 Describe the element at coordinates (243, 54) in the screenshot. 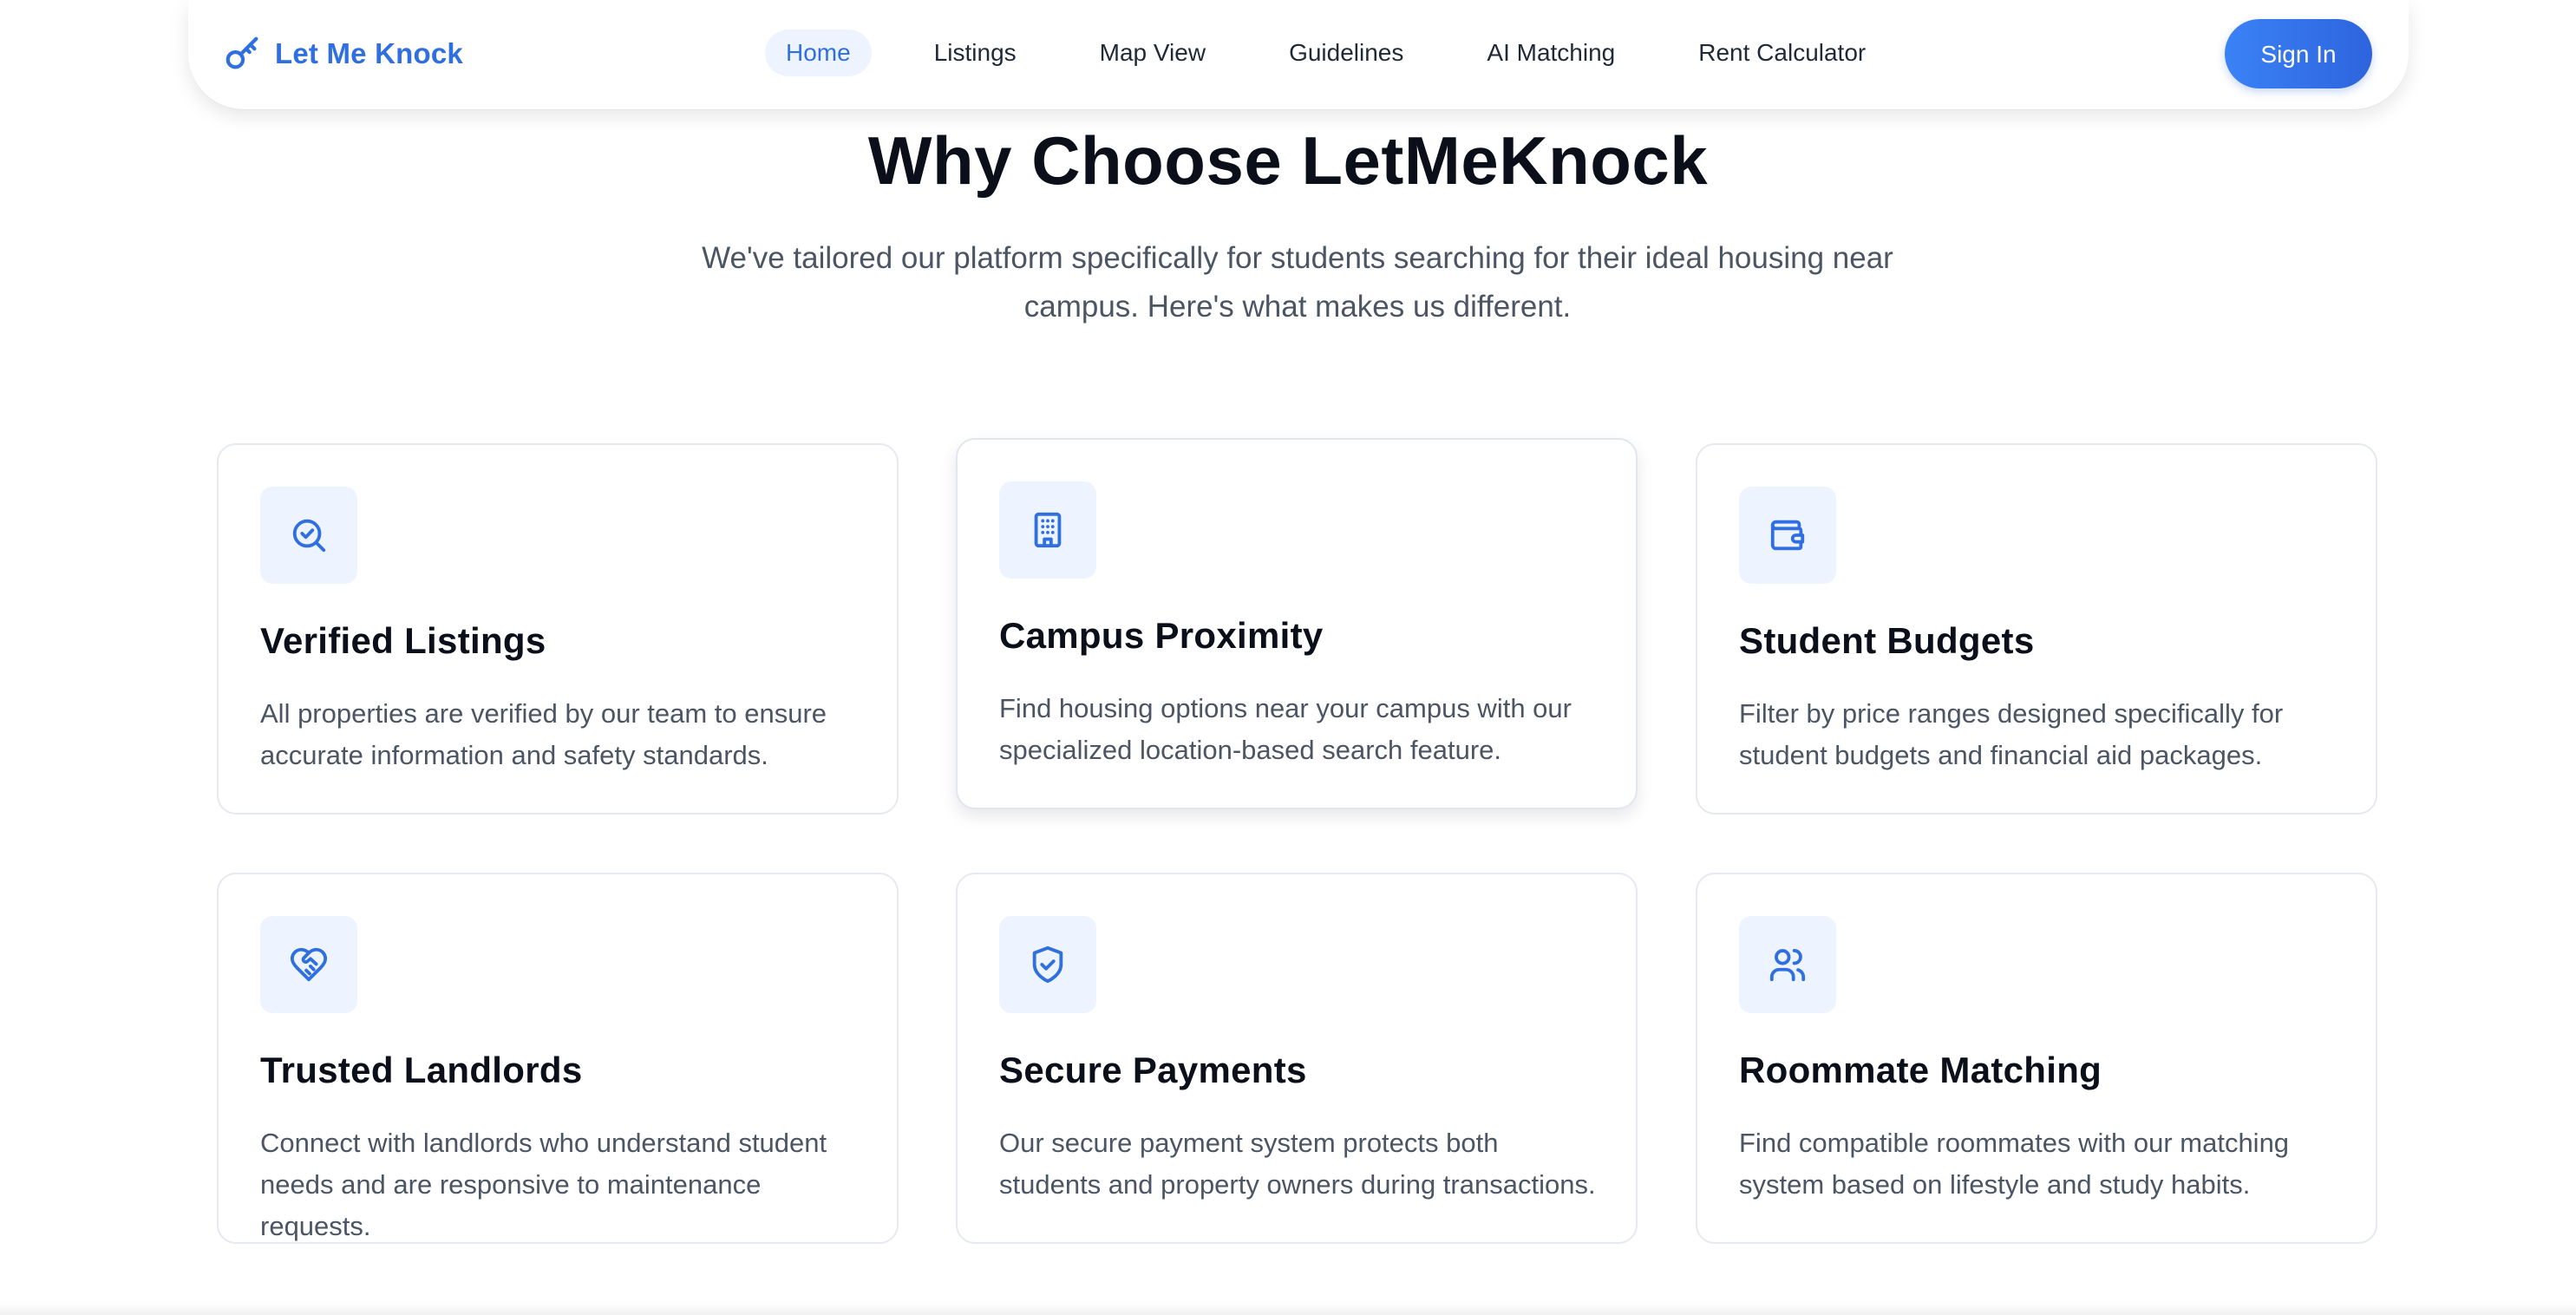

I see `key-icon` at that location.